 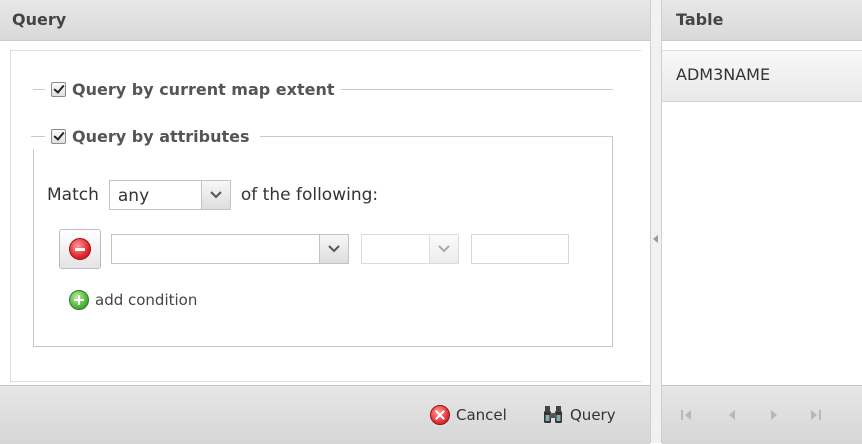 What do you see at coordinates (169, 195) in the screenshot?
I see `match-type-select: any` at bounding box center [169, 195].